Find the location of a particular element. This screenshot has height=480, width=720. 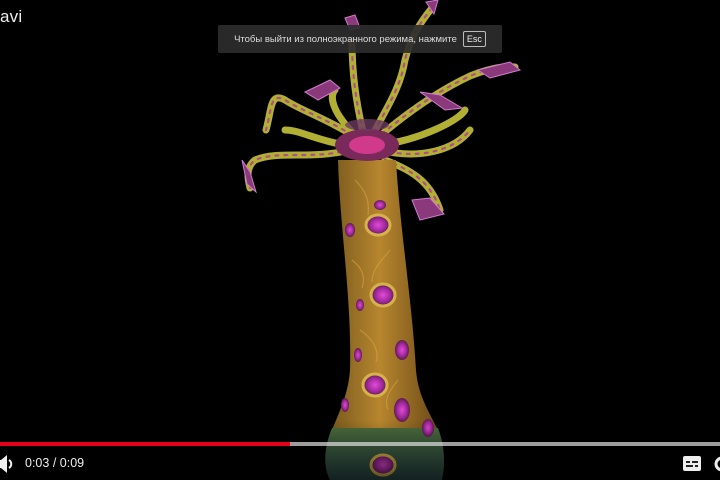

progress-bar is located at coordinates (360, 444).